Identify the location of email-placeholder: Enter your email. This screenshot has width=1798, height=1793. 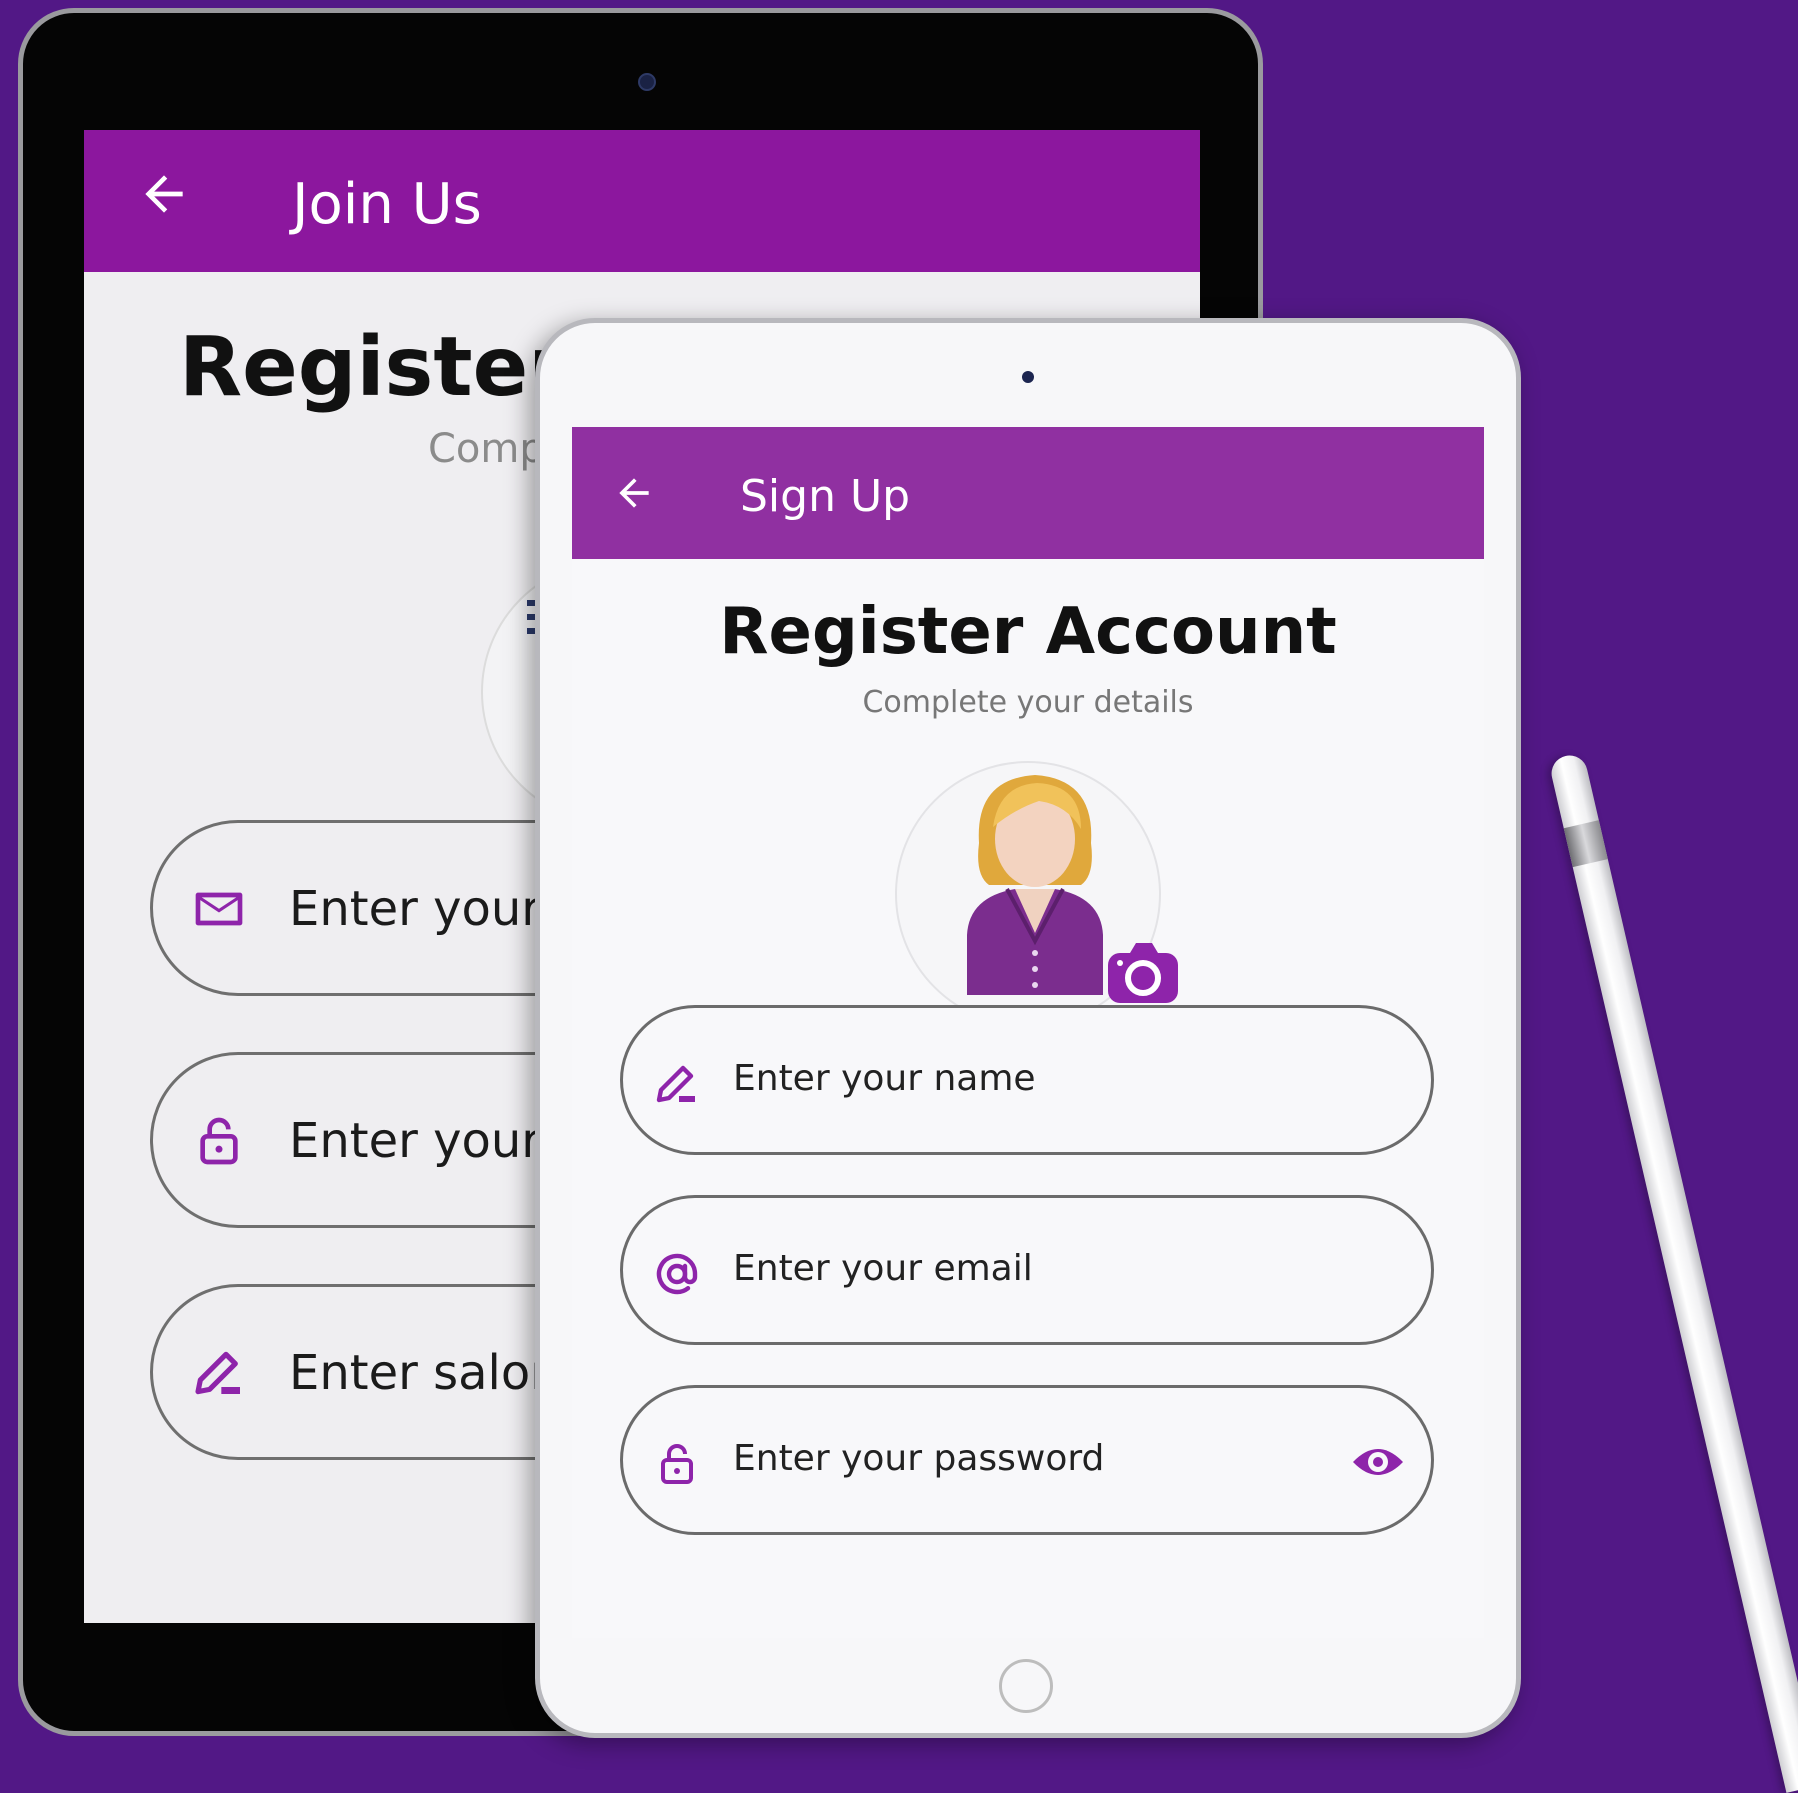
(883, 1268).